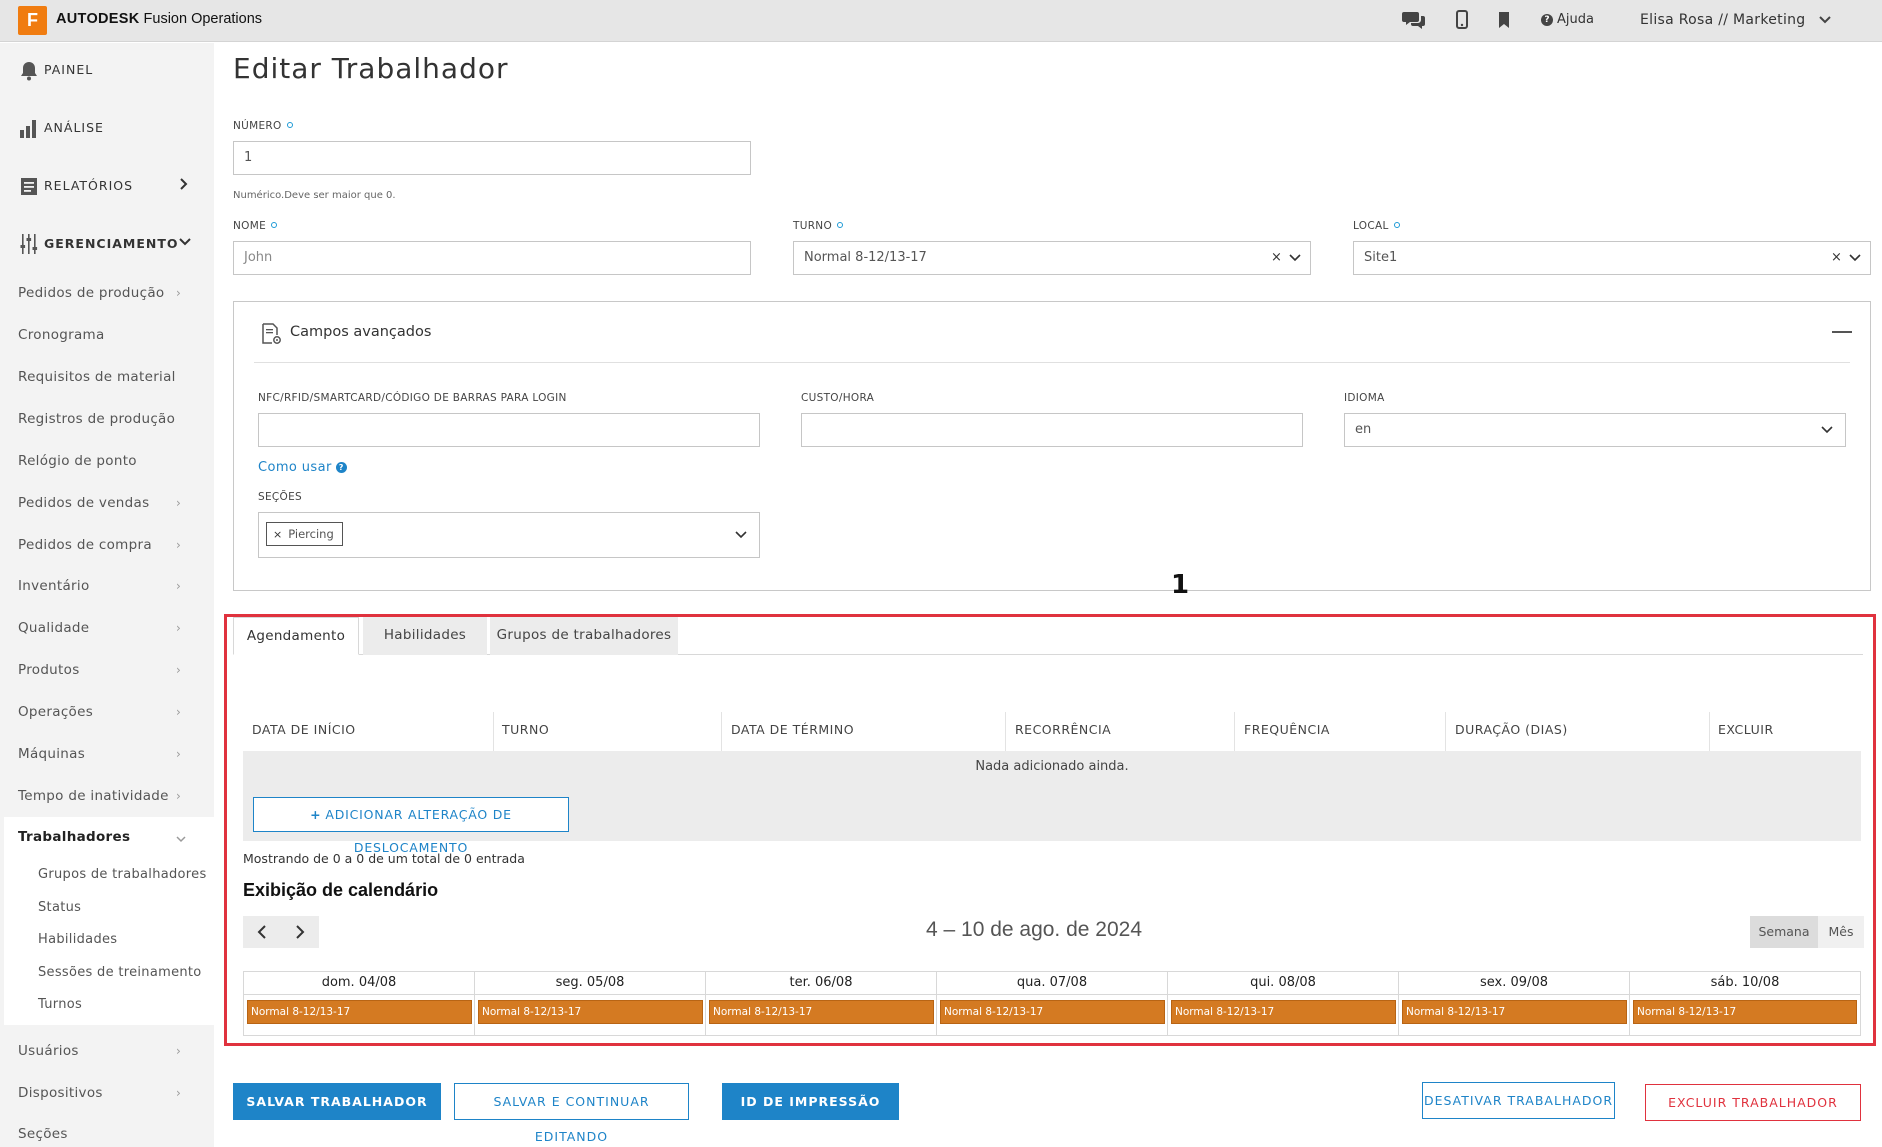 The width and height of the screenshot is (1882, 1147). Describe the element at coordinates (818, 226) in the screenshot. I see `turno-label: TURNO` at that location.